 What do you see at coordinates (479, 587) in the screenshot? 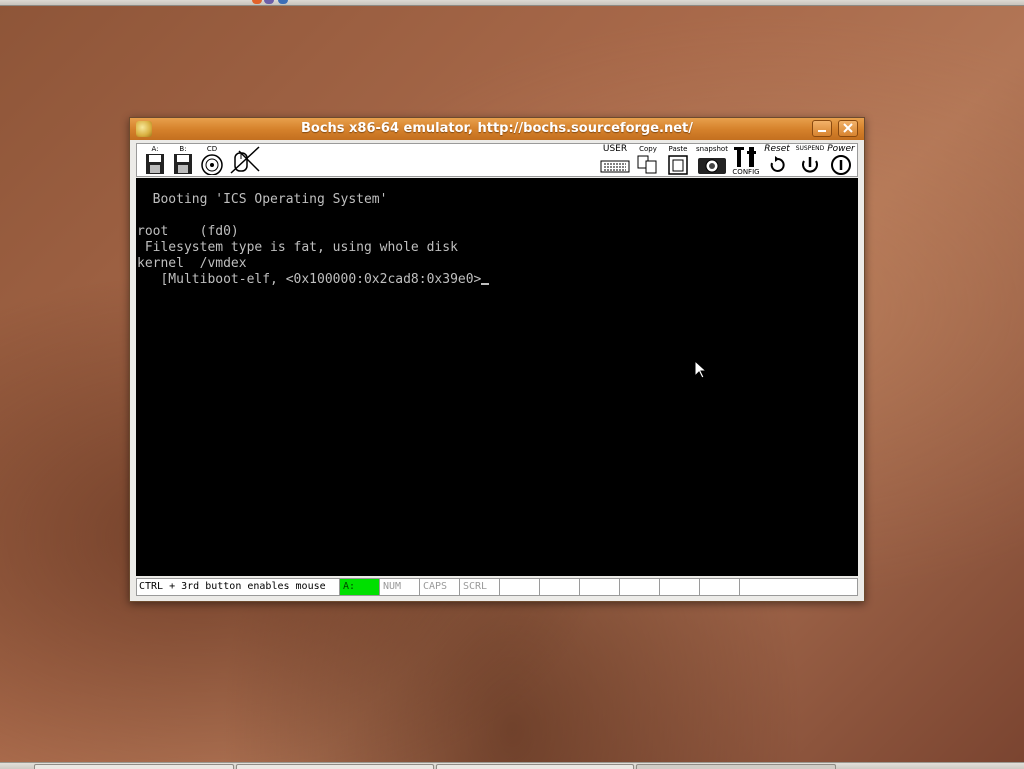
I see `led-scrl: SCRL` at bounding box center [479, 587].